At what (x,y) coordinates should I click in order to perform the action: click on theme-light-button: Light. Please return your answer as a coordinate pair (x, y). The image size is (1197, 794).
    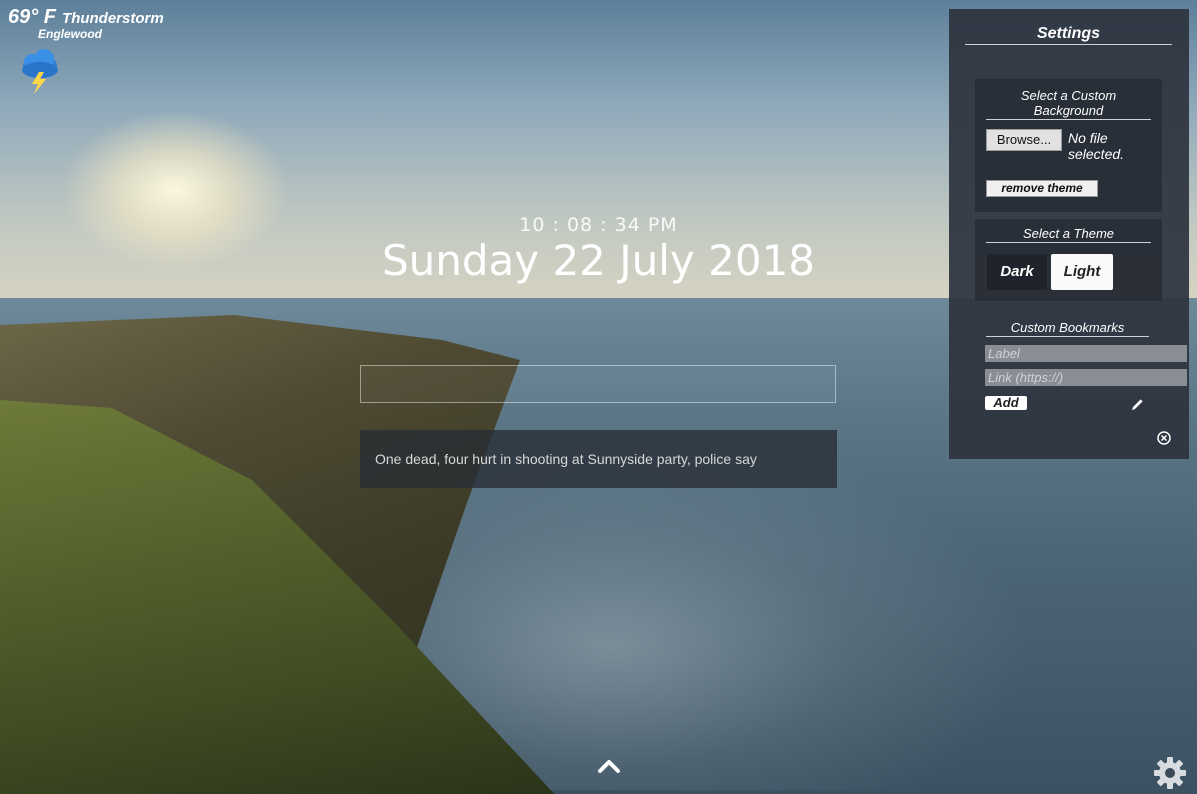
    Looking at the image, I should click on (1082, 272).